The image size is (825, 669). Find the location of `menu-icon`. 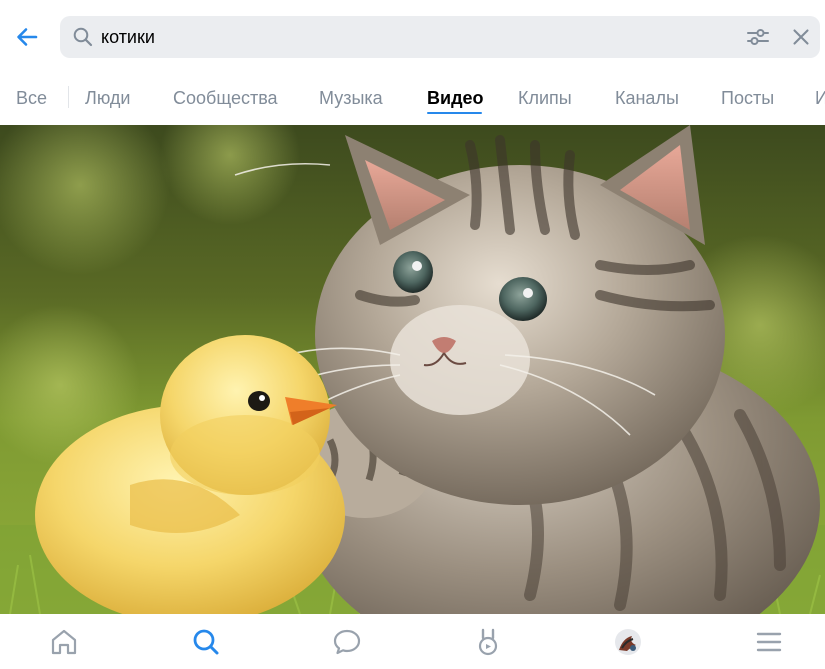

menu-icon is located at coordinates (769, 642).